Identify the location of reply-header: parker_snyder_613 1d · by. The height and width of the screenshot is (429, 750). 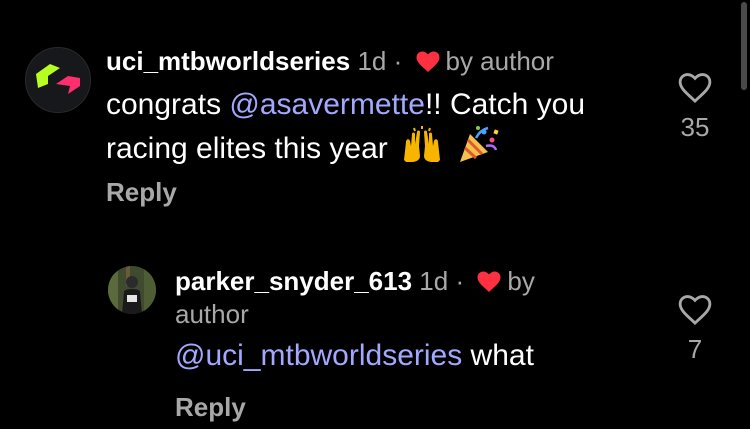
(355, 281).